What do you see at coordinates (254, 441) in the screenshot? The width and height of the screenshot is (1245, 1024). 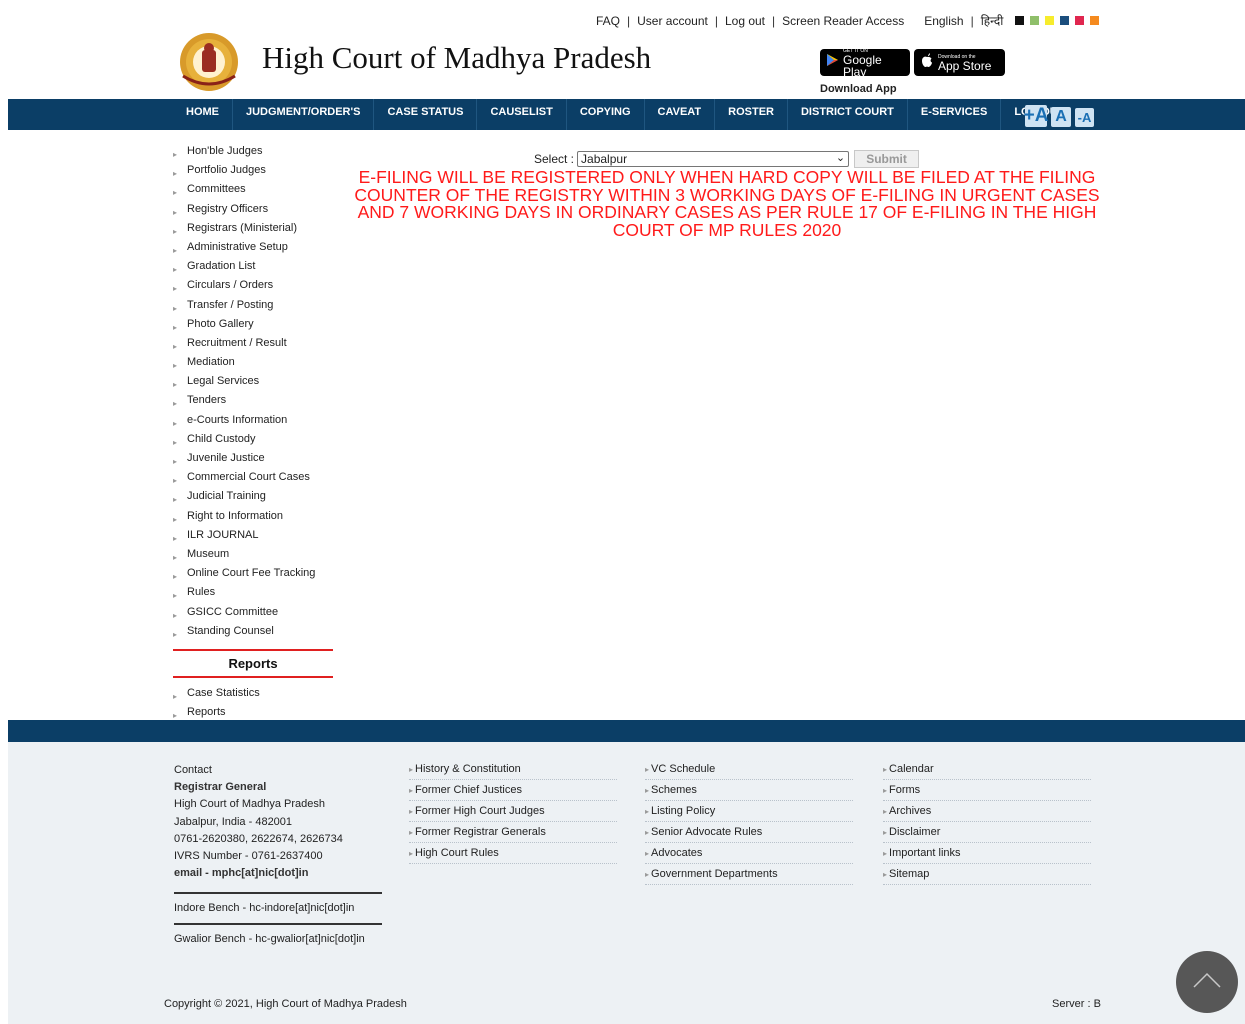 I see `sidebar-item-child-custody: ▸ Child Custody` at bounding box center [254, 441].